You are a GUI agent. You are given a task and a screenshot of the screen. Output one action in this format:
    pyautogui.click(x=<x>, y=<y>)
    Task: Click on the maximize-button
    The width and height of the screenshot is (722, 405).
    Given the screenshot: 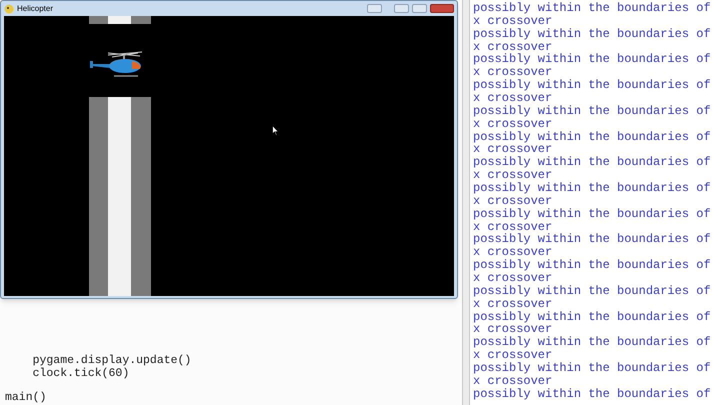 What is the action you would take?
    pyautogui.click(x=419, y=8)
    